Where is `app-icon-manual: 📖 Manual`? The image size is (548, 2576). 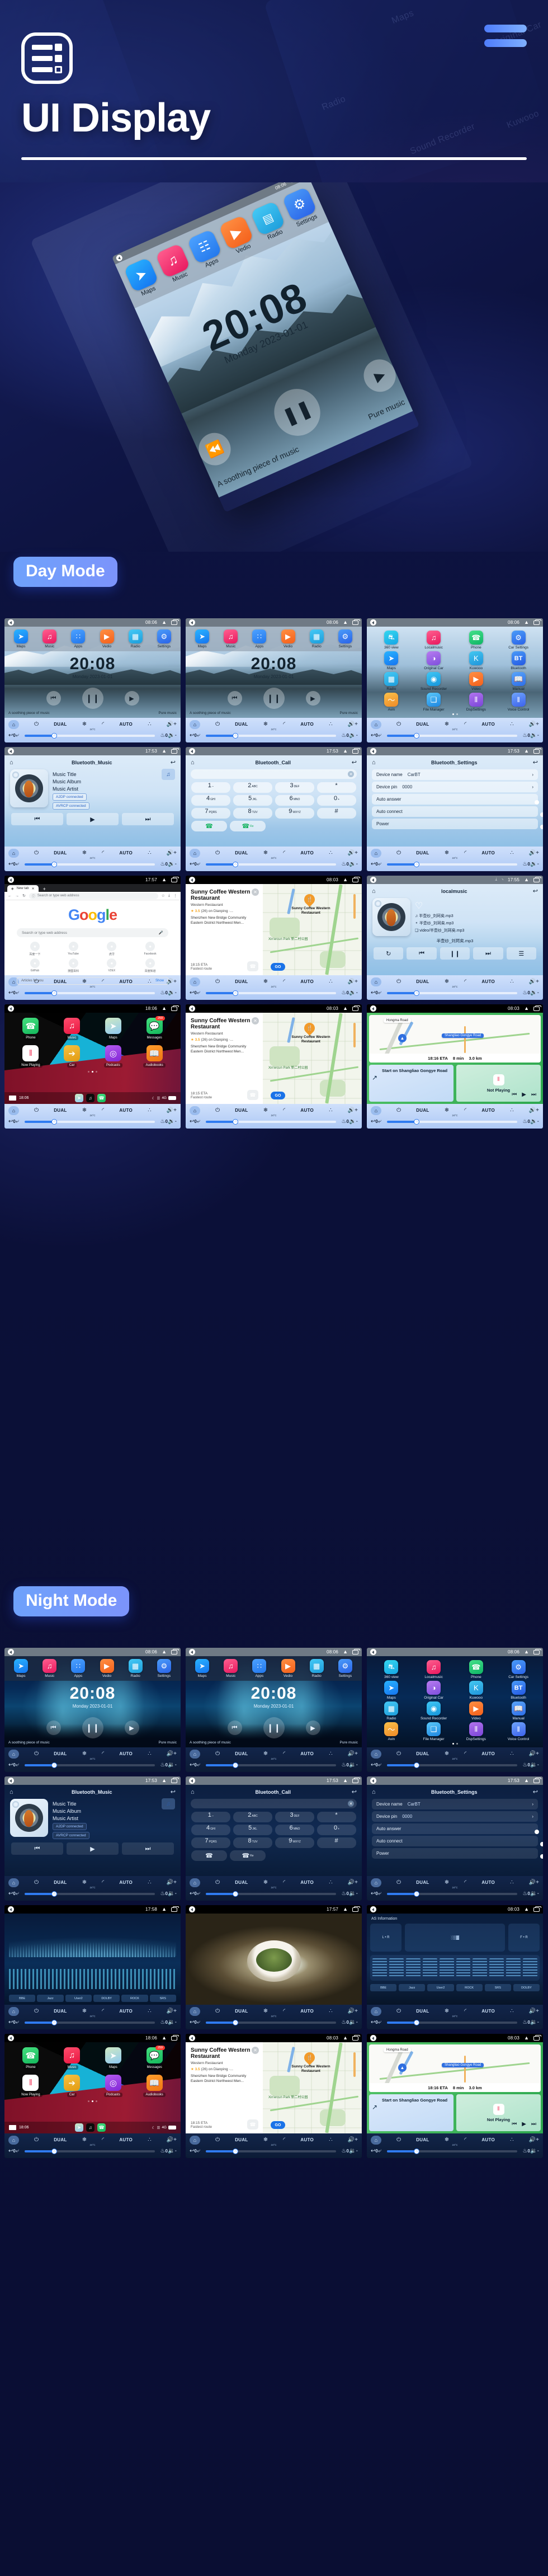
app-icon-manual: 📖 Manual is located at coordinates (518, 1711).